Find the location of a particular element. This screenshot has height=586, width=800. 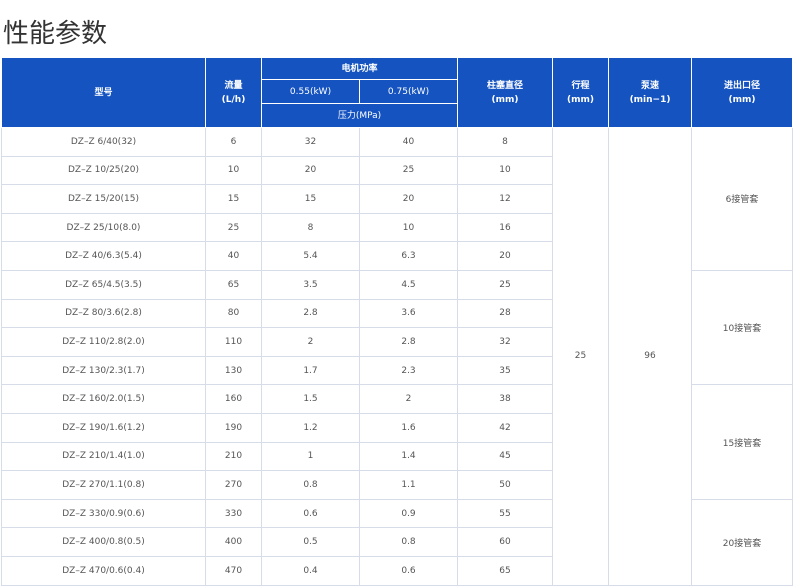

cell-flow: 470 is located at coordinates (233, 570).